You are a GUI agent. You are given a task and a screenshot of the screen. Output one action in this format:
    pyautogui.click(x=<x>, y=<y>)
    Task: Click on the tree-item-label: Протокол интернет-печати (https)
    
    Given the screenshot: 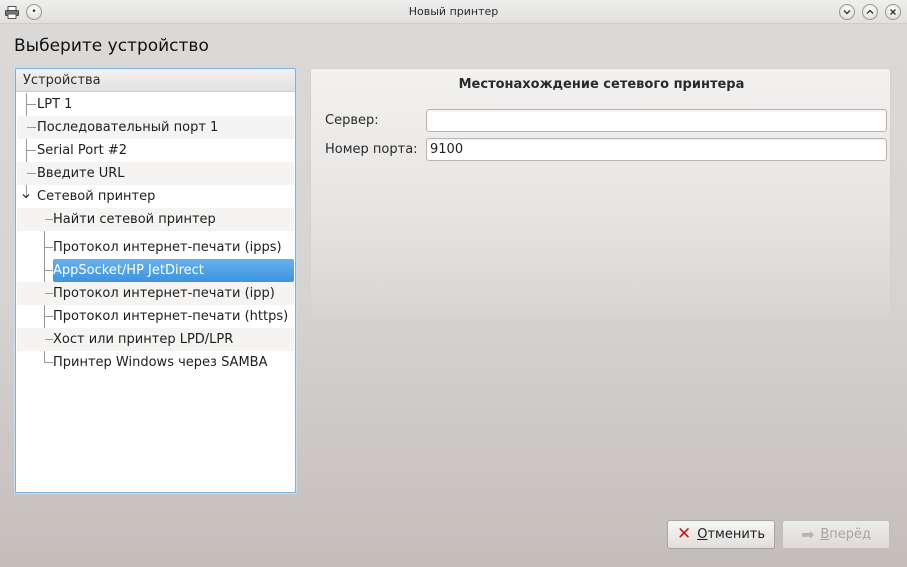 What is the action you would take?
    pyautogui.click(x=171, y=316)
    